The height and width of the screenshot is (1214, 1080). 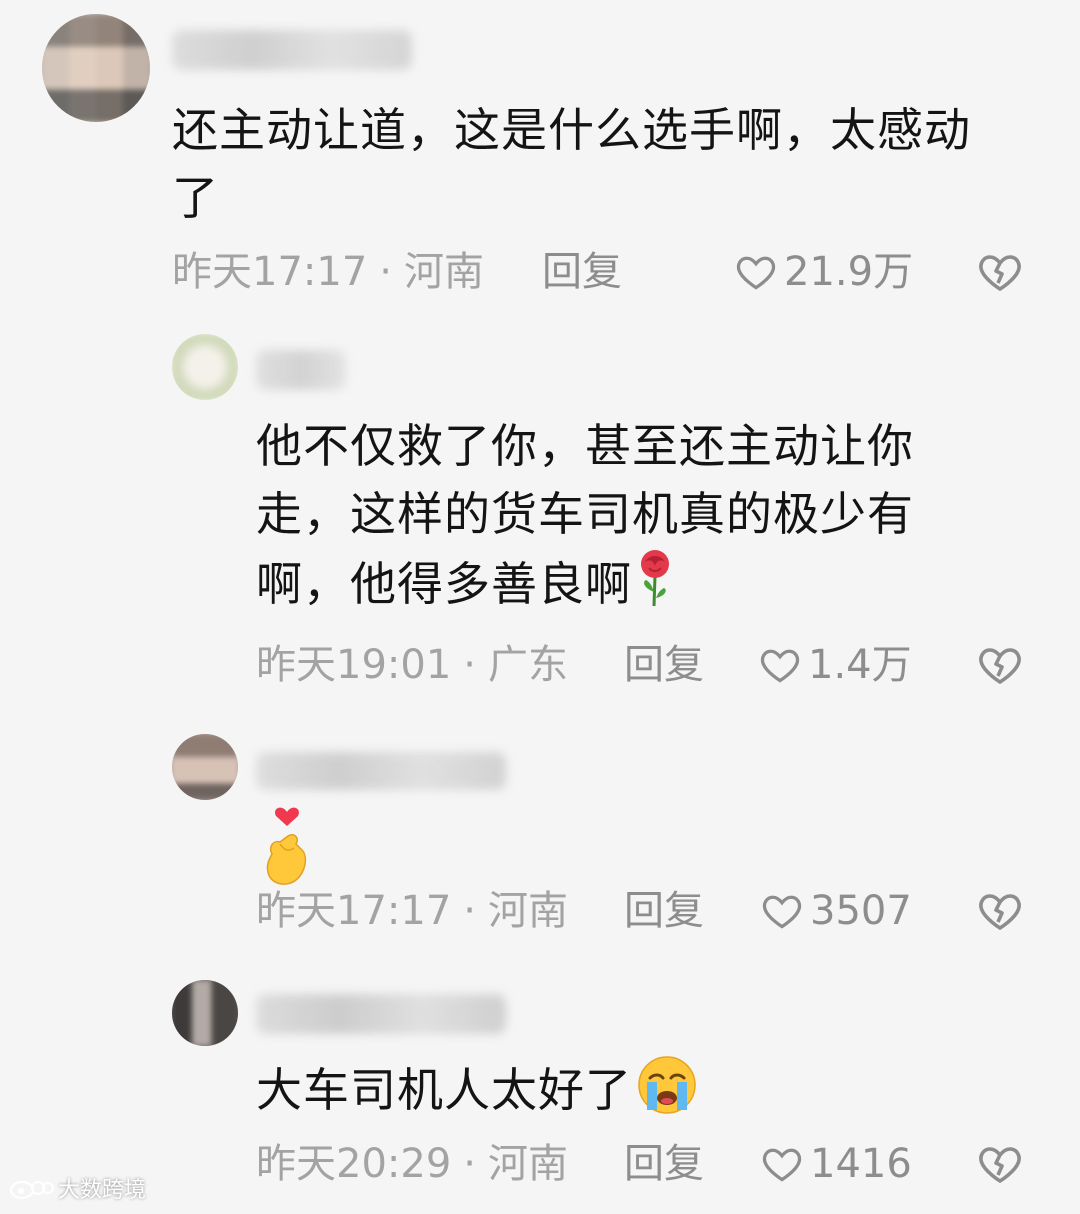 I want to click on timestamp: 昨天20:29, so click(x=354, y=1164).